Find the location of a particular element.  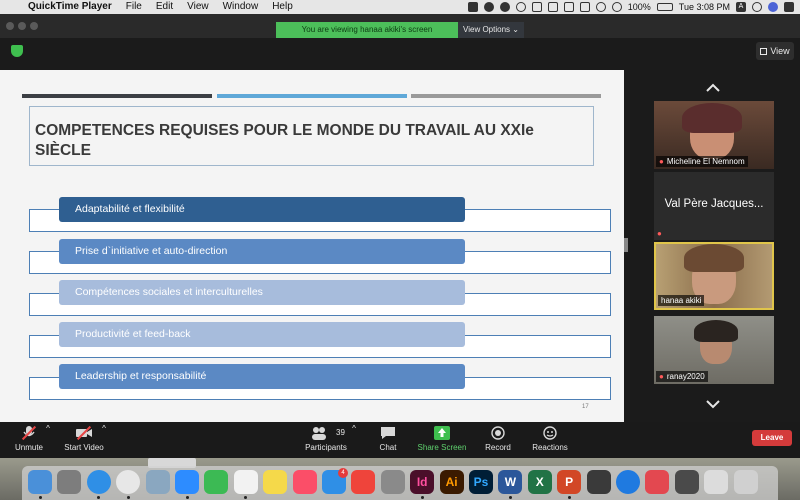

status-circle-icon is located at coordinates (488, 7).